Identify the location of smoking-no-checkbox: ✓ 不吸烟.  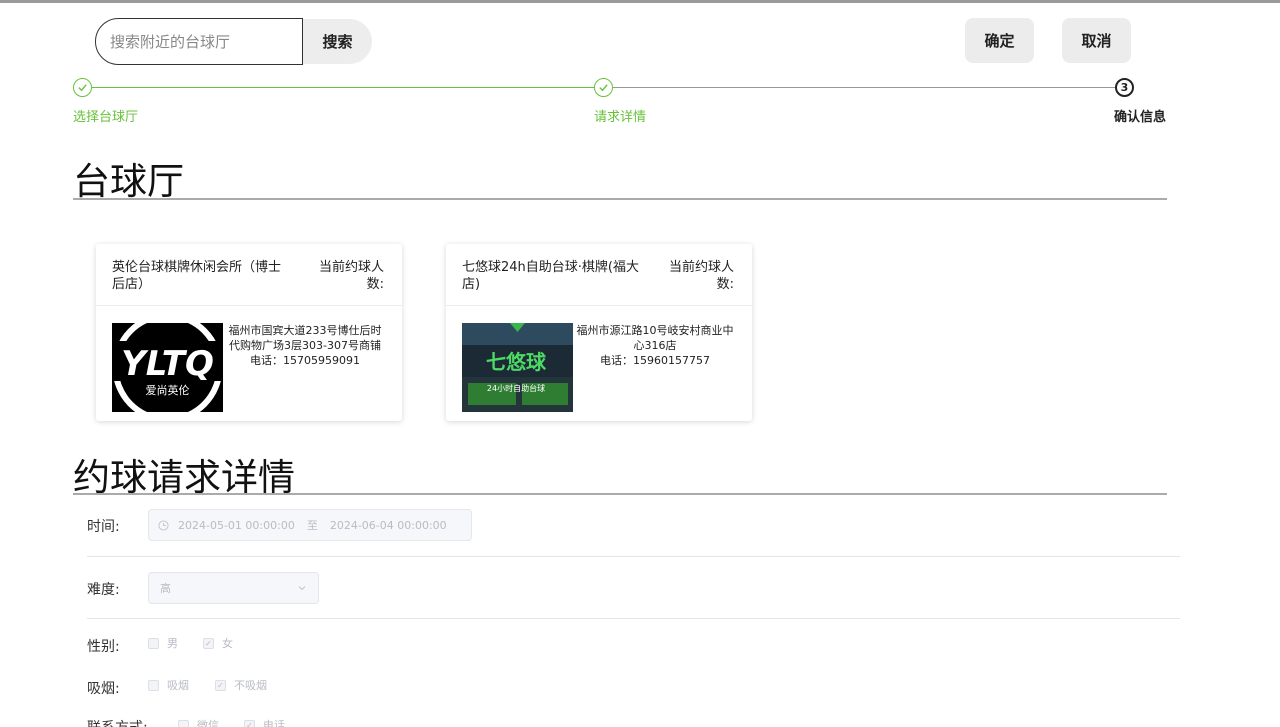
(241, 685).